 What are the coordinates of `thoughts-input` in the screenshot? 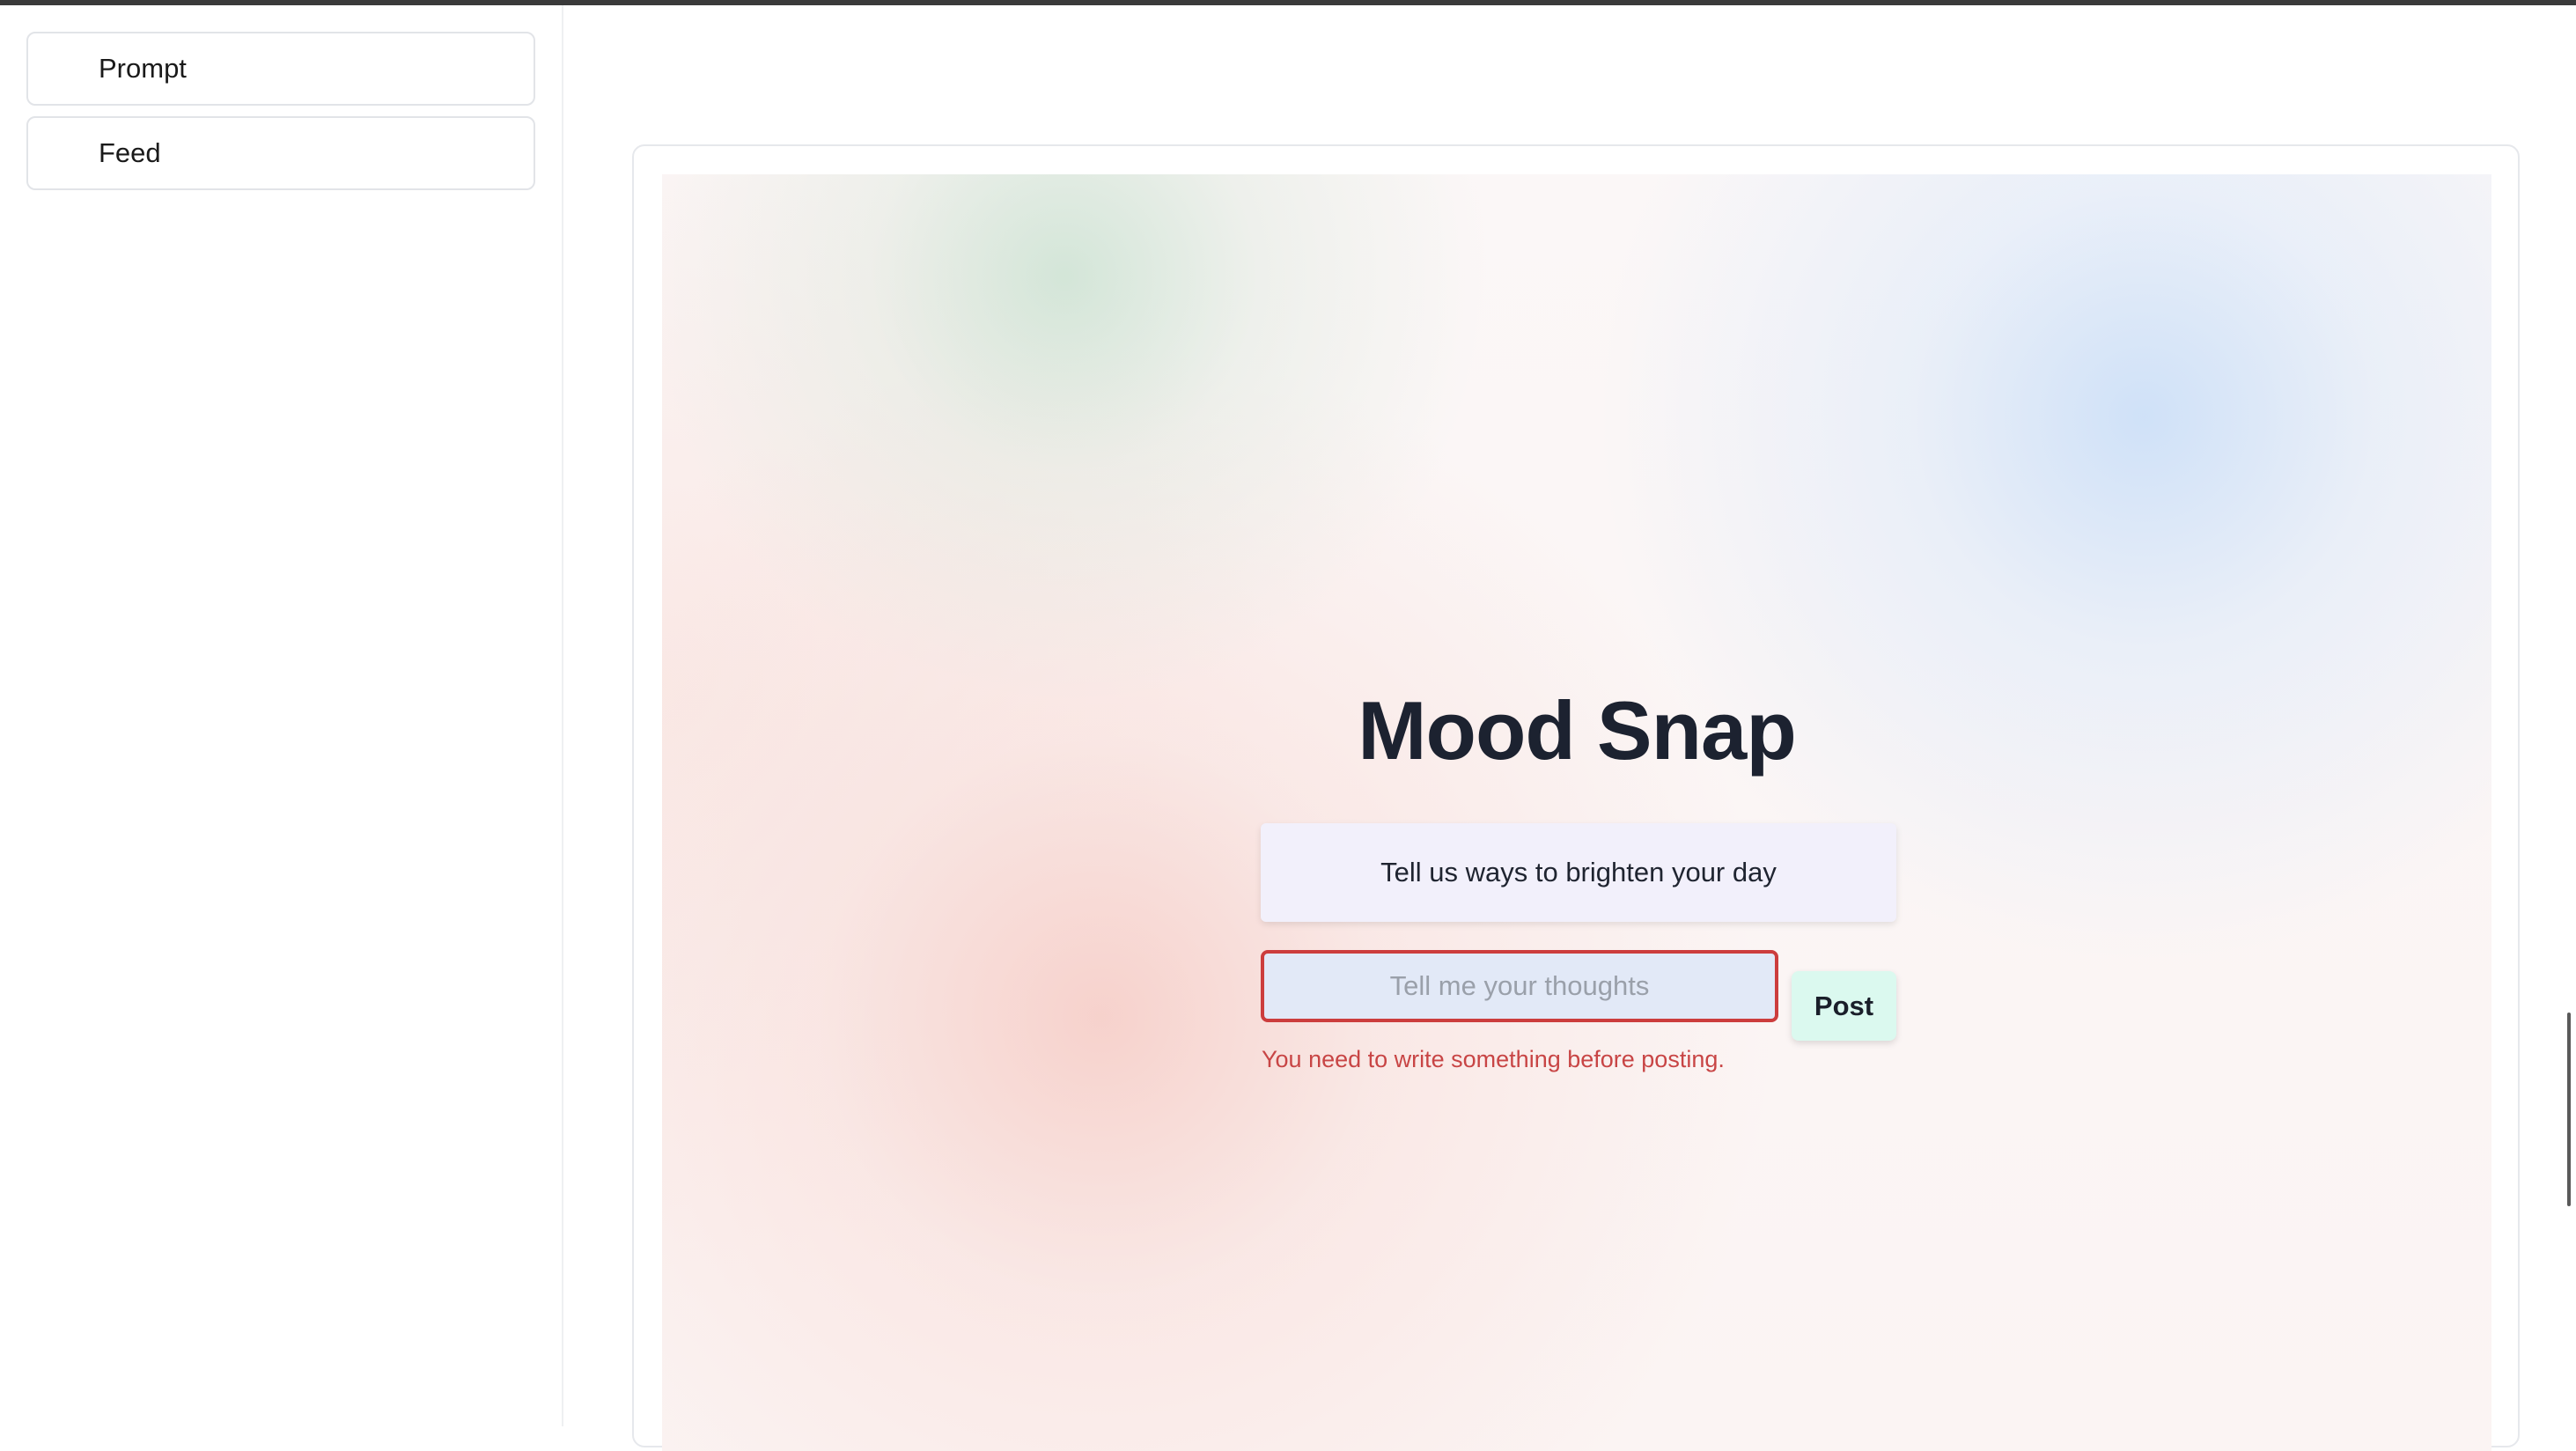 It's located at (1520, 986).